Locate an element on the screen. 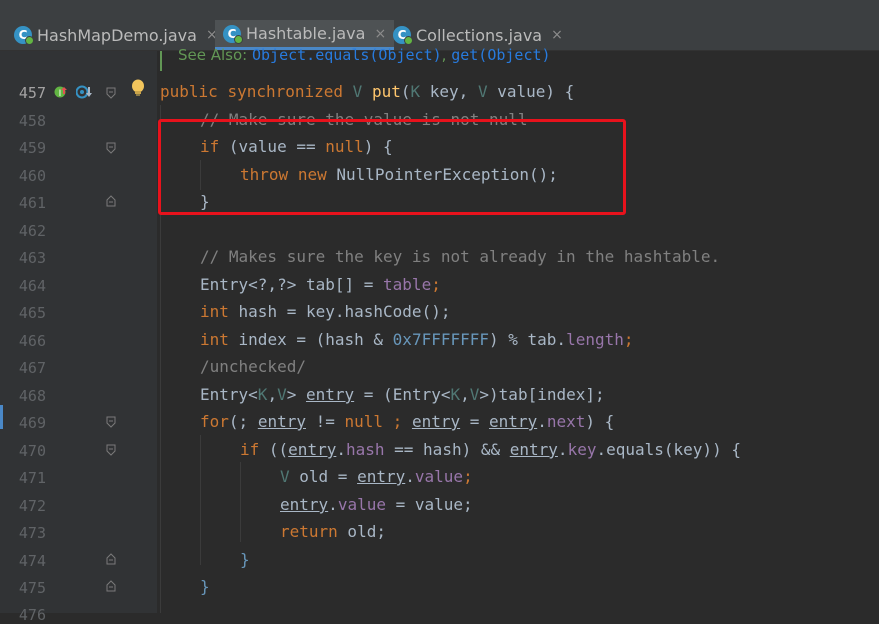 Image resolution: width=879 pixels, height=624 pixels. line-number: 462 is located at coordinates (23, 231).